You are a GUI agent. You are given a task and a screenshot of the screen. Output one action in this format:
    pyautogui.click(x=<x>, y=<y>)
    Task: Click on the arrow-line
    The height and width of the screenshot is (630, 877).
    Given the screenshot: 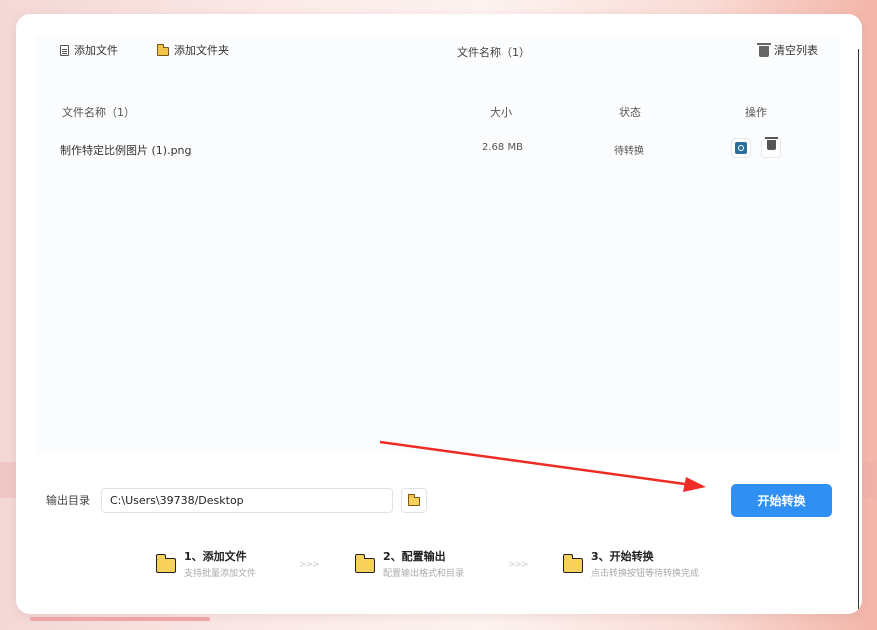 What is the action you would take?
    pyautogui.click(x=536, y=463)
    